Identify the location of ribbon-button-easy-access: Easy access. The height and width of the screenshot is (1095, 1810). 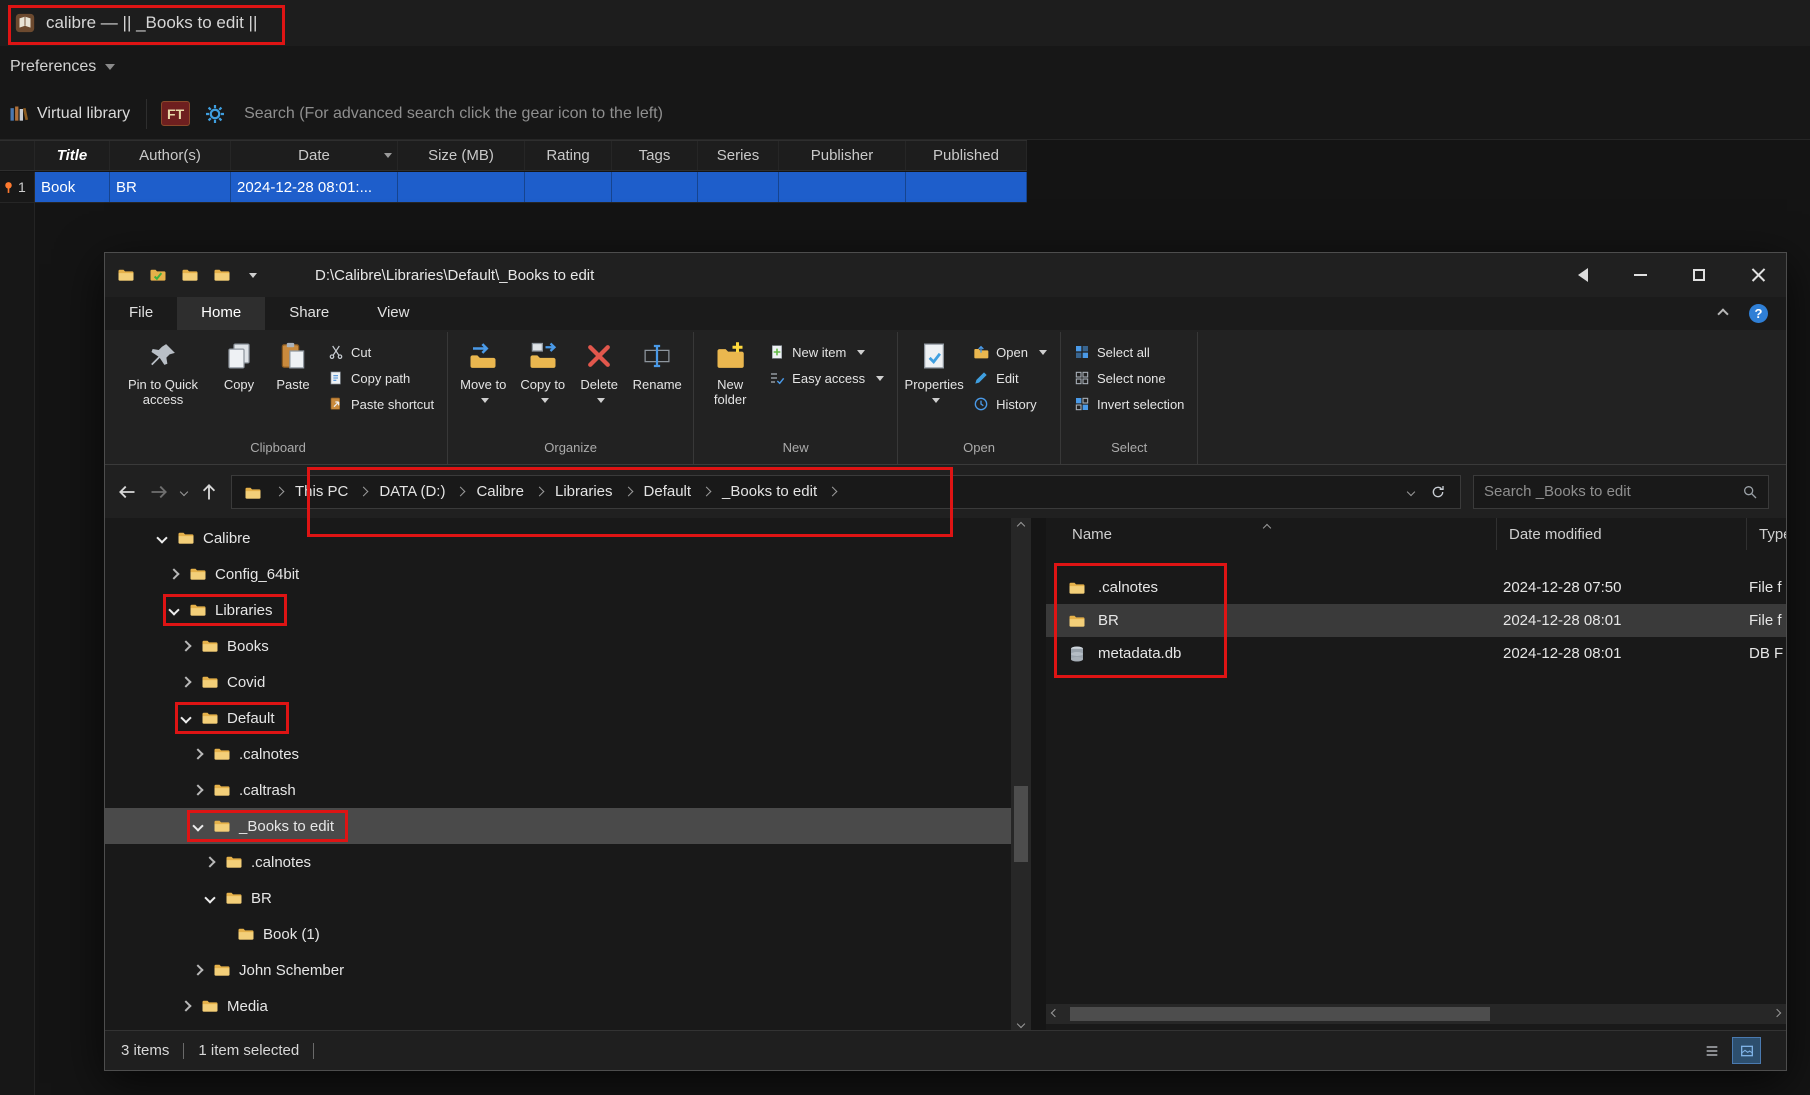
(827, 378).